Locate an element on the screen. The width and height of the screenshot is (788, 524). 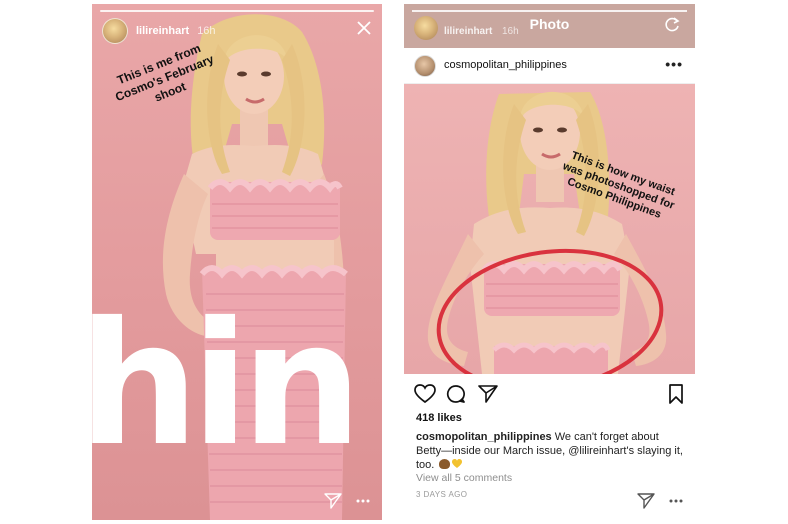
post-header: cosmopolitan_philippines ••• is located at coordinates (549, 66).